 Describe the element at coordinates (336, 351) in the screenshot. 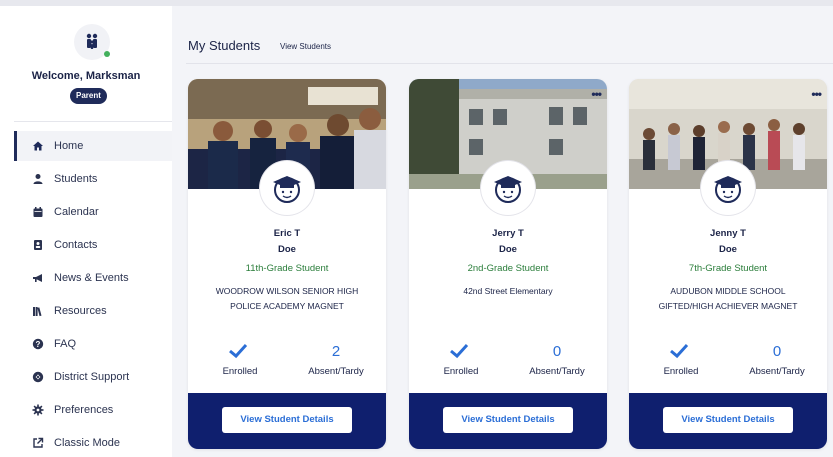

I see `absent-tardy-count: 2` at that location.